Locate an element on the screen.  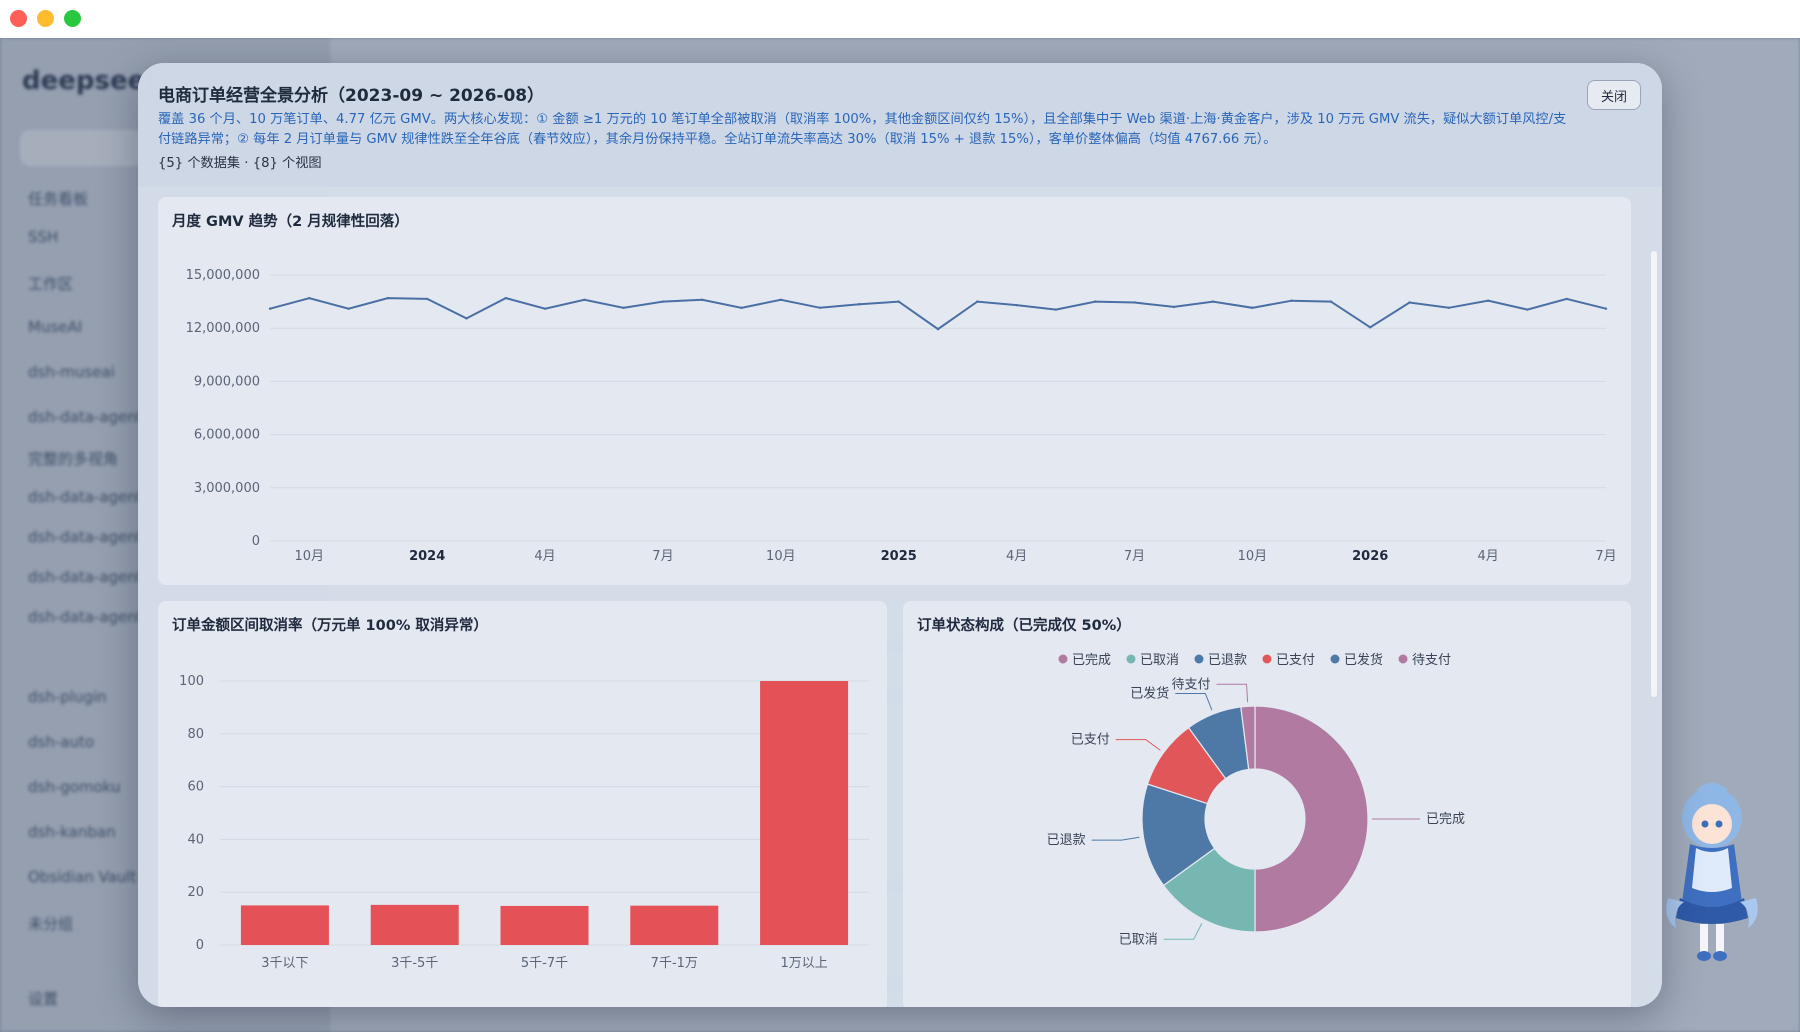
minimize-window-icon is located at coordinates (45, 18).